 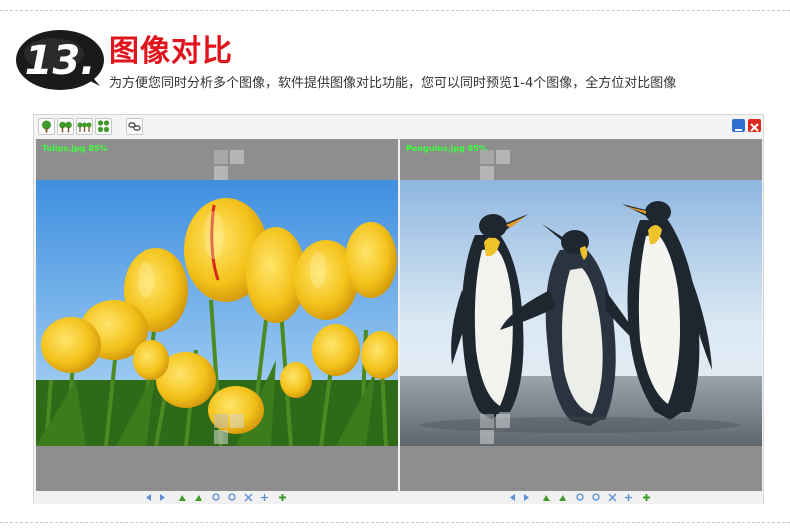 What do you see at coordinates (395, 522) in the screenshot?
I see `bottom-divider` at bounding box center [395, 522].